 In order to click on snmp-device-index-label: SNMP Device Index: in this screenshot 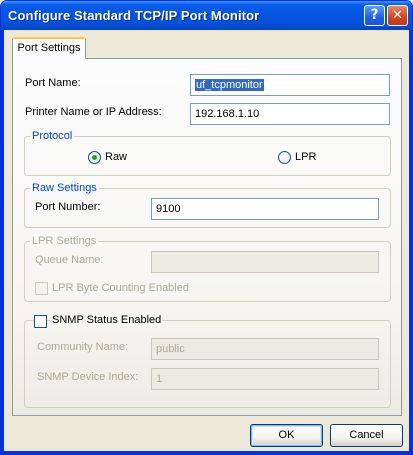, I will do `click(88, 377)`.